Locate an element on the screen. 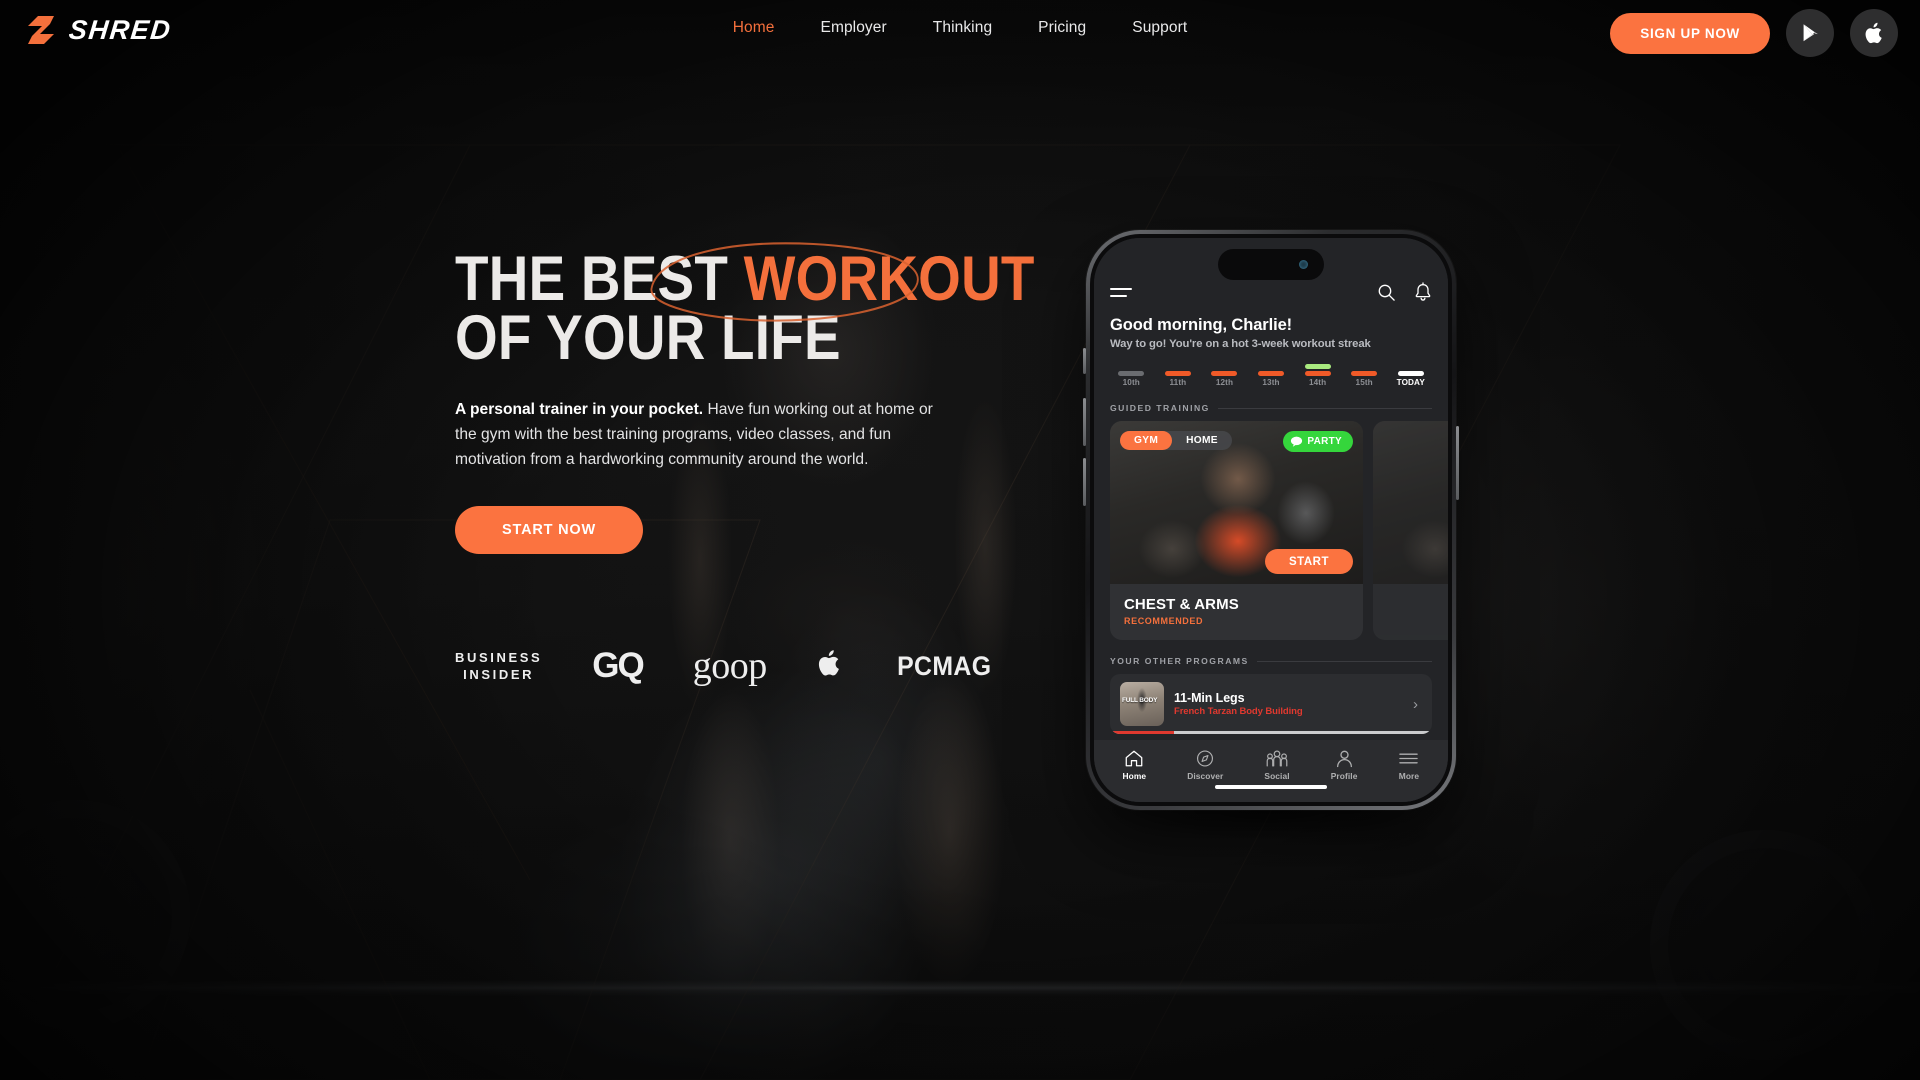  app-tab-bar: Home Discover Social Profile More is located at coordinates (1271, 762).